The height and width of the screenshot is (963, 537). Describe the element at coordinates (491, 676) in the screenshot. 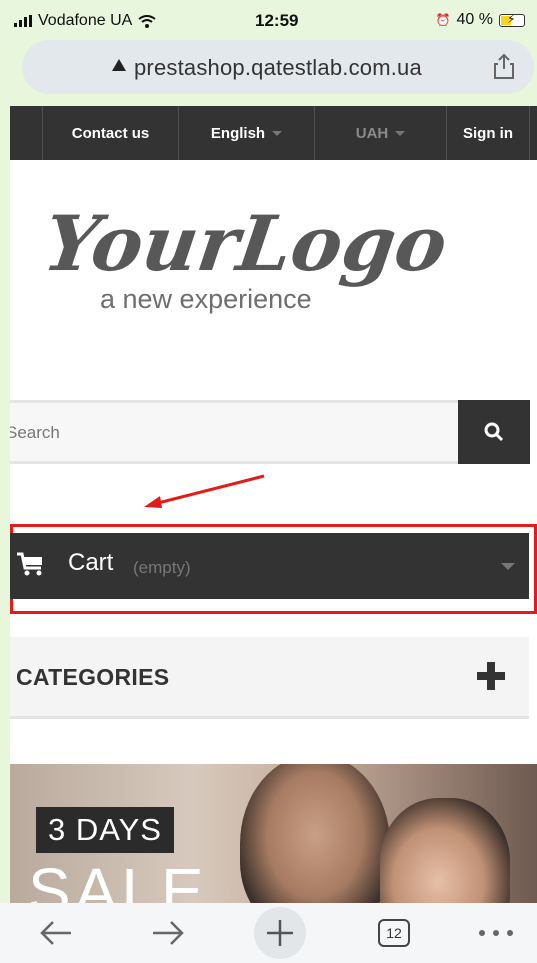

I see `expand-plus-icon` at that location.